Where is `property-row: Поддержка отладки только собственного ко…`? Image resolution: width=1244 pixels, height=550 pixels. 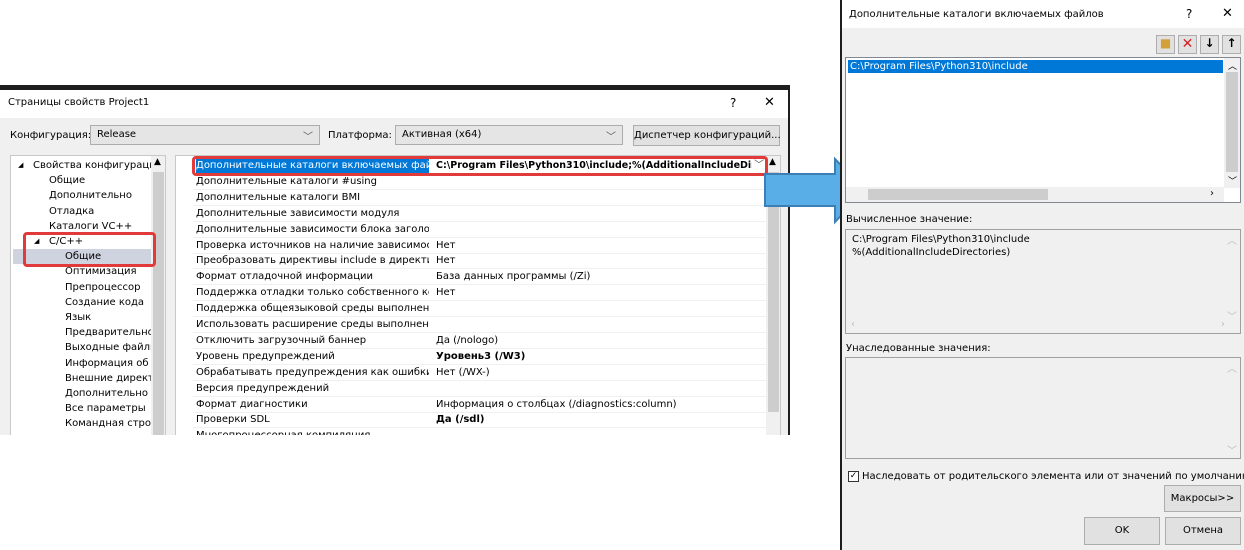
property-row: Поддержка отладки только собственного ко… is located at coordinates (479, 293).